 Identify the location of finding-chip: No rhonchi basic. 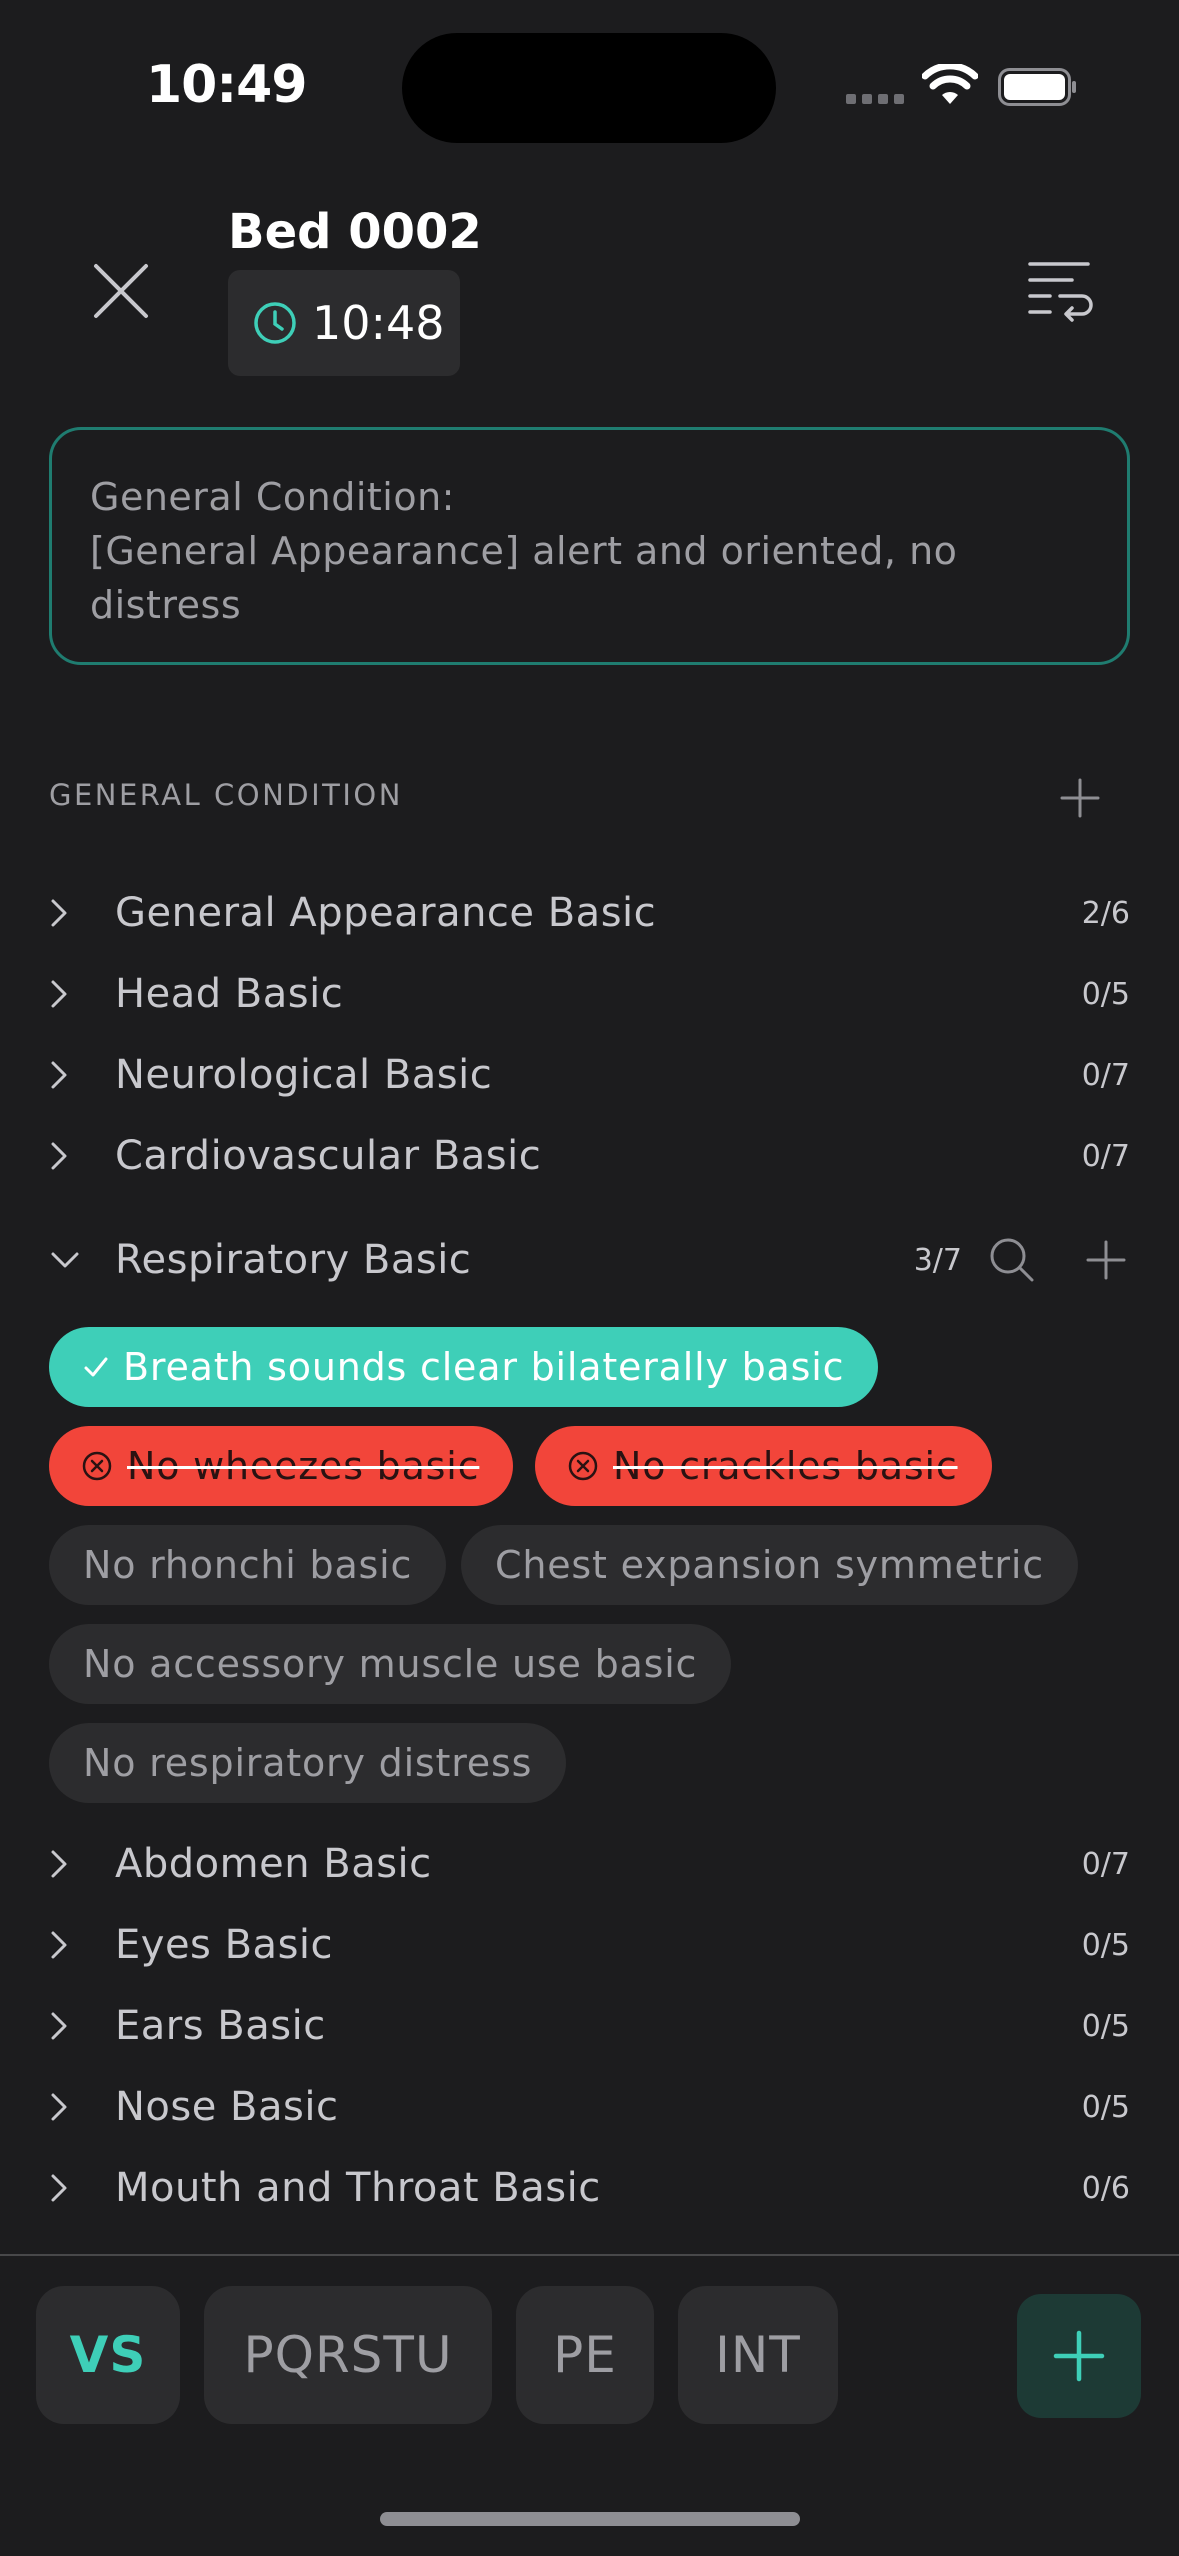
(248, 1565).